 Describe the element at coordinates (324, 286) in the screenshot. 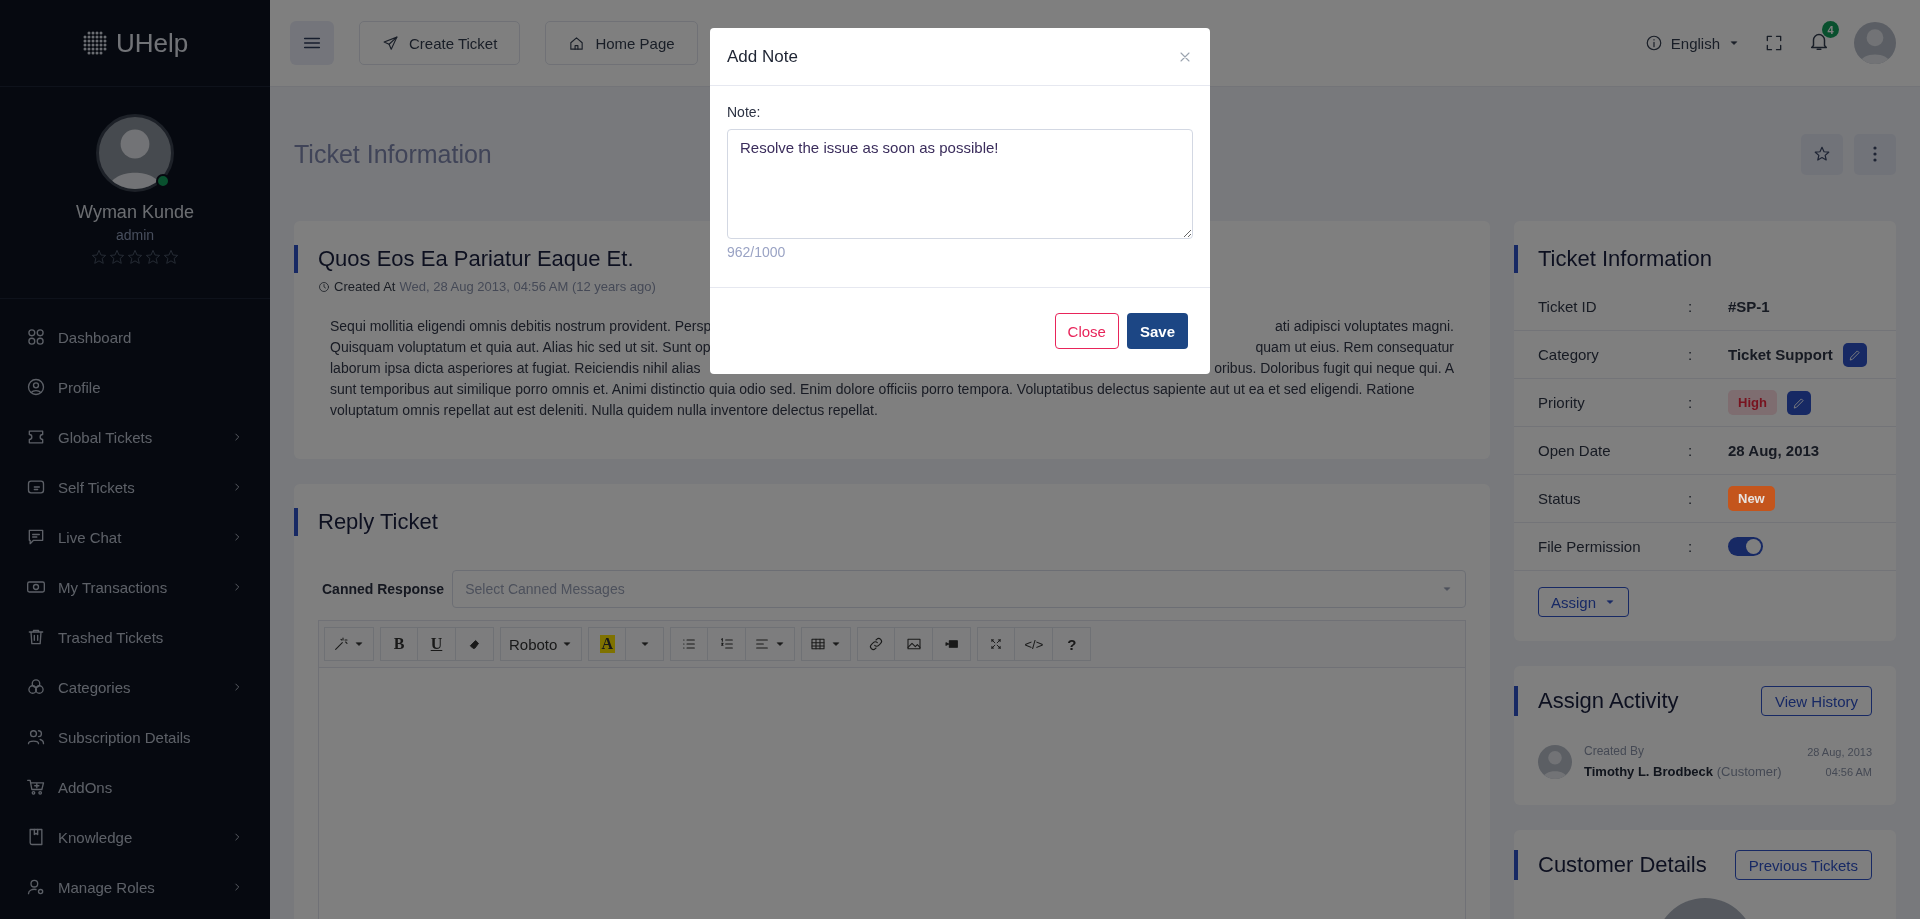

I see `clock-icon` at that location.